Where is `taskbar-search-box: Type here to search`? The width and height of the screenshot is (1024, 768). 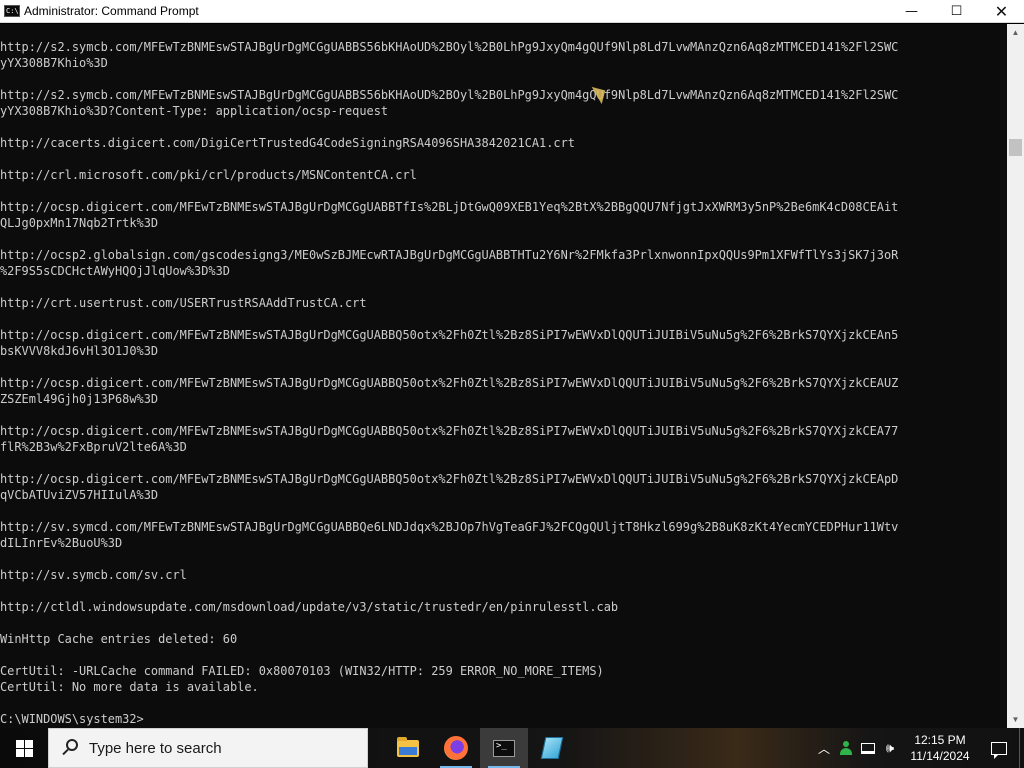 taskbar-search-box: Type here to search is located at coordinates (208, 748).